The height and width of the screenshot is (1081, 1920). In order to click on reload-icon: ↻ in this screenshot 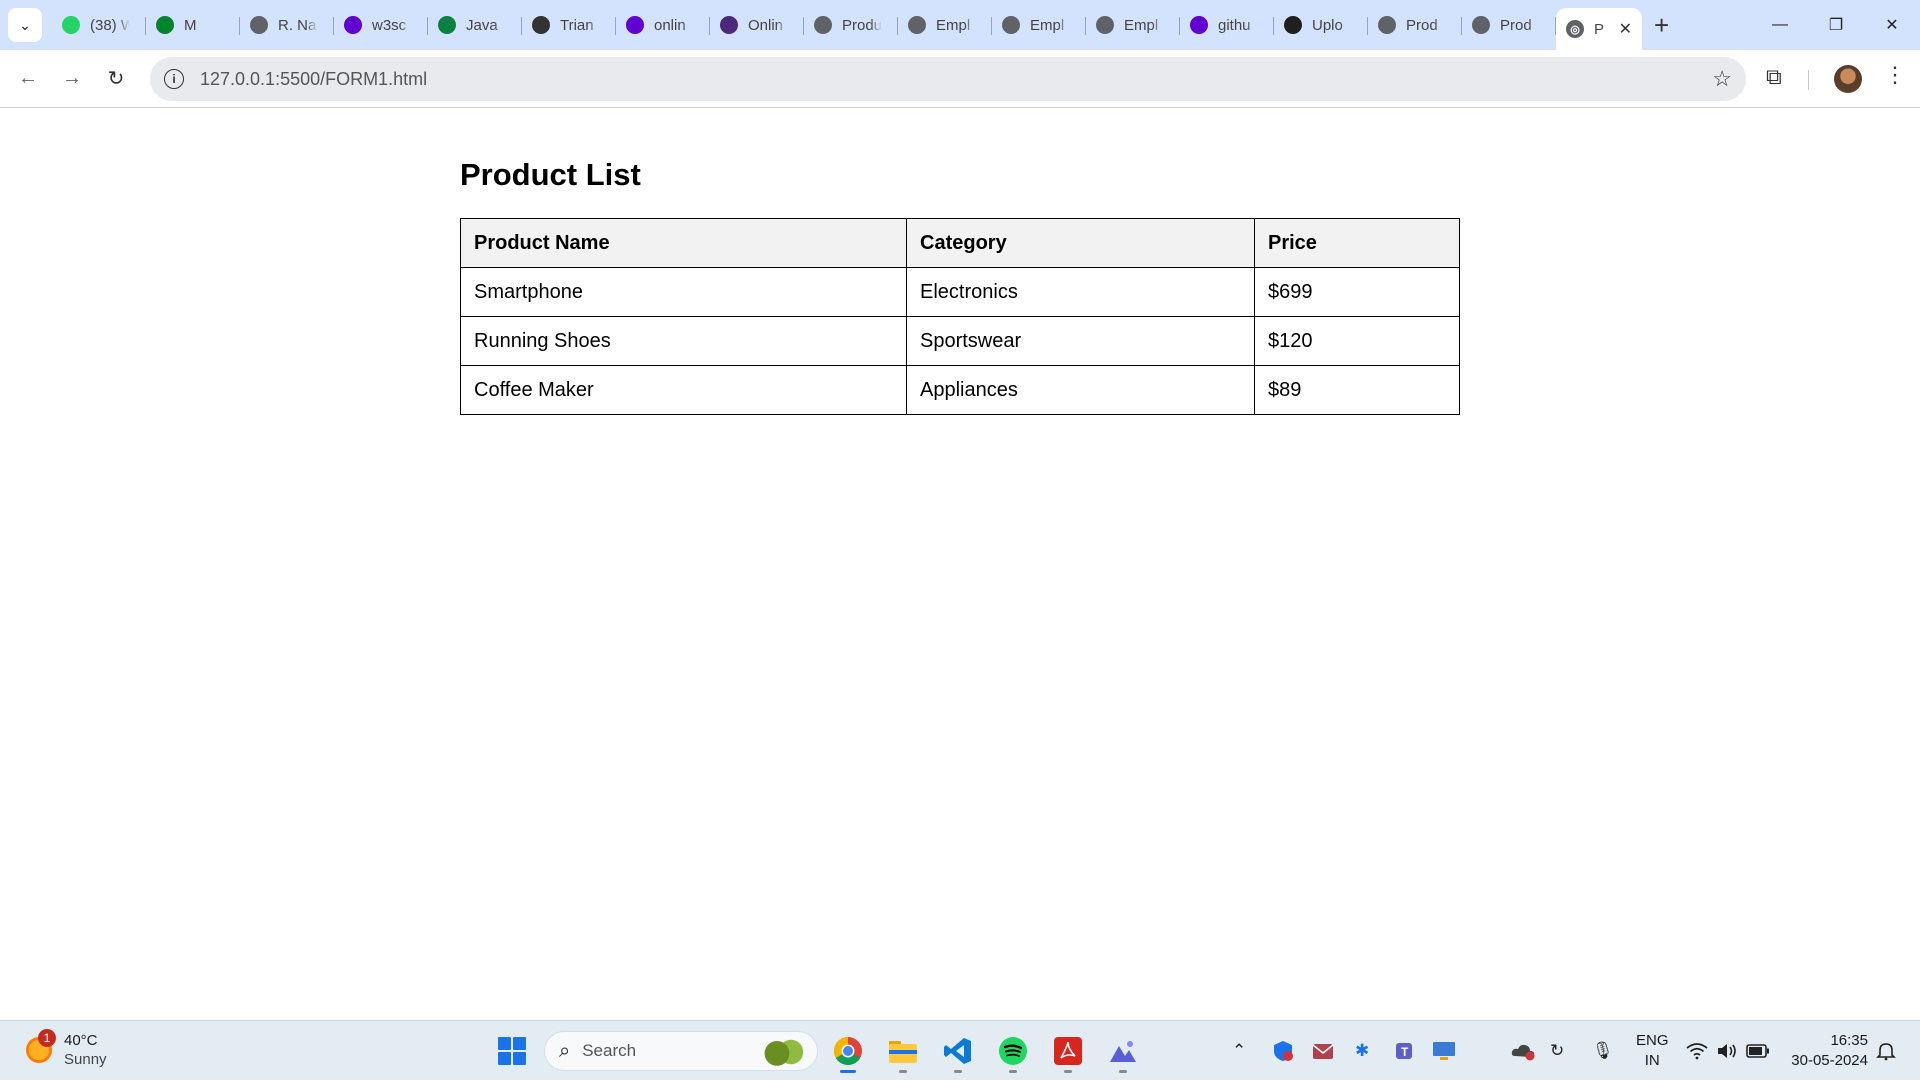, I will do `click(116, 79)`.